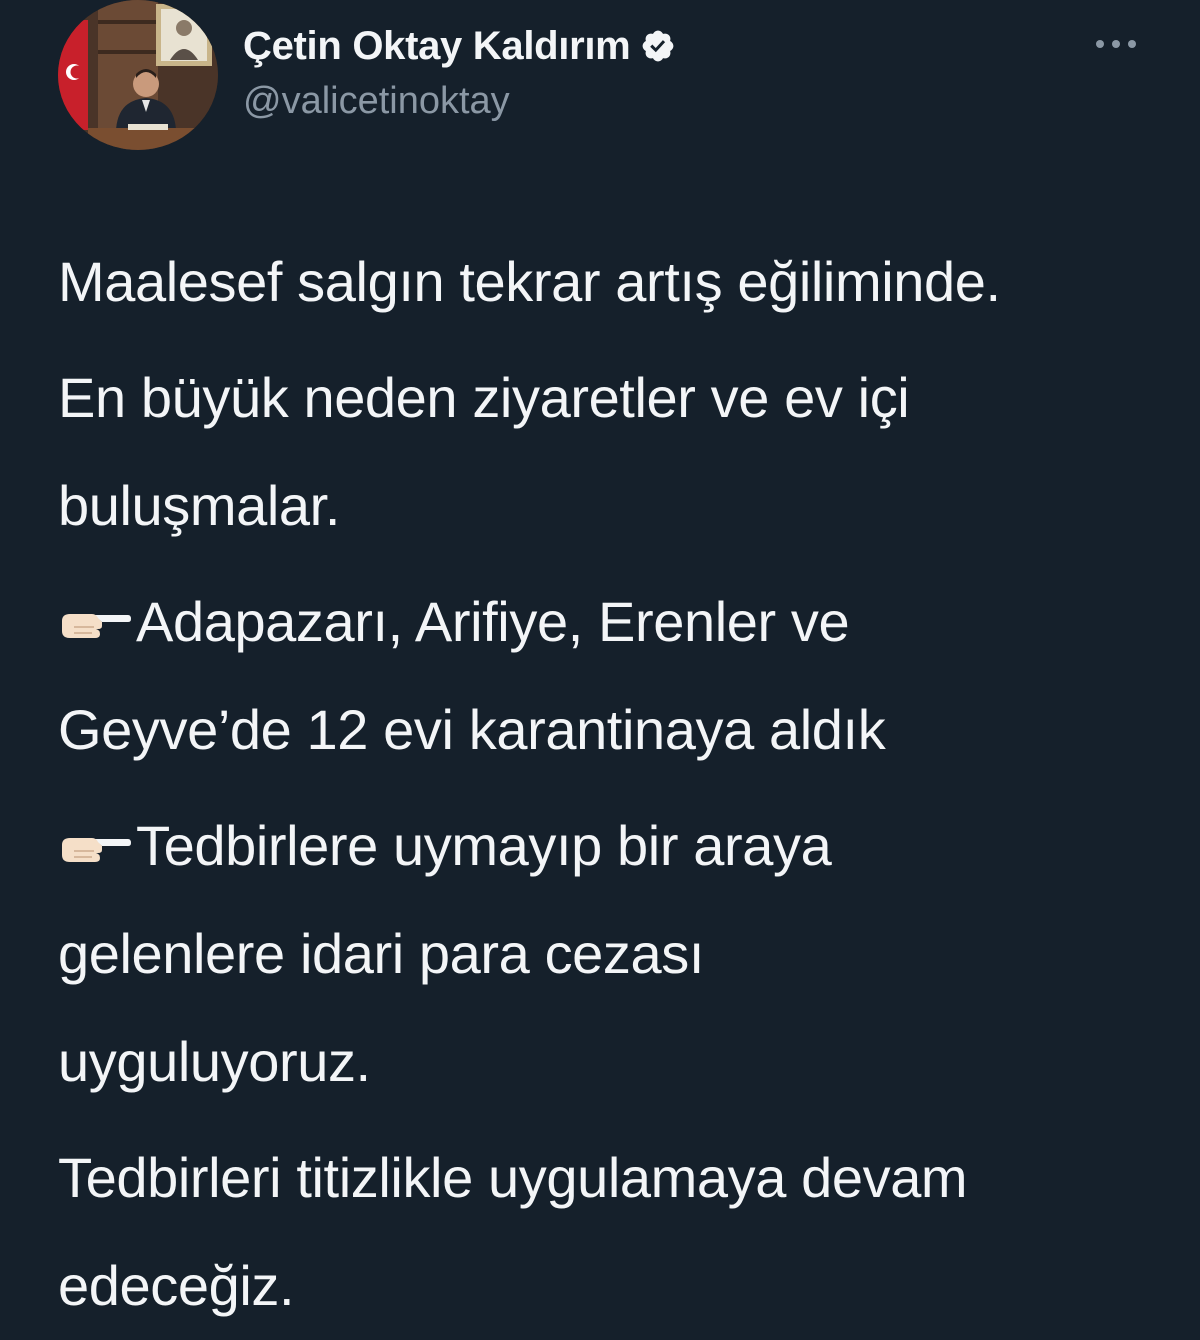 This screenshot has width=1200, height=1340. I want to click on display-name: Çetin Oktay Kaldırım, so click(437, 46).